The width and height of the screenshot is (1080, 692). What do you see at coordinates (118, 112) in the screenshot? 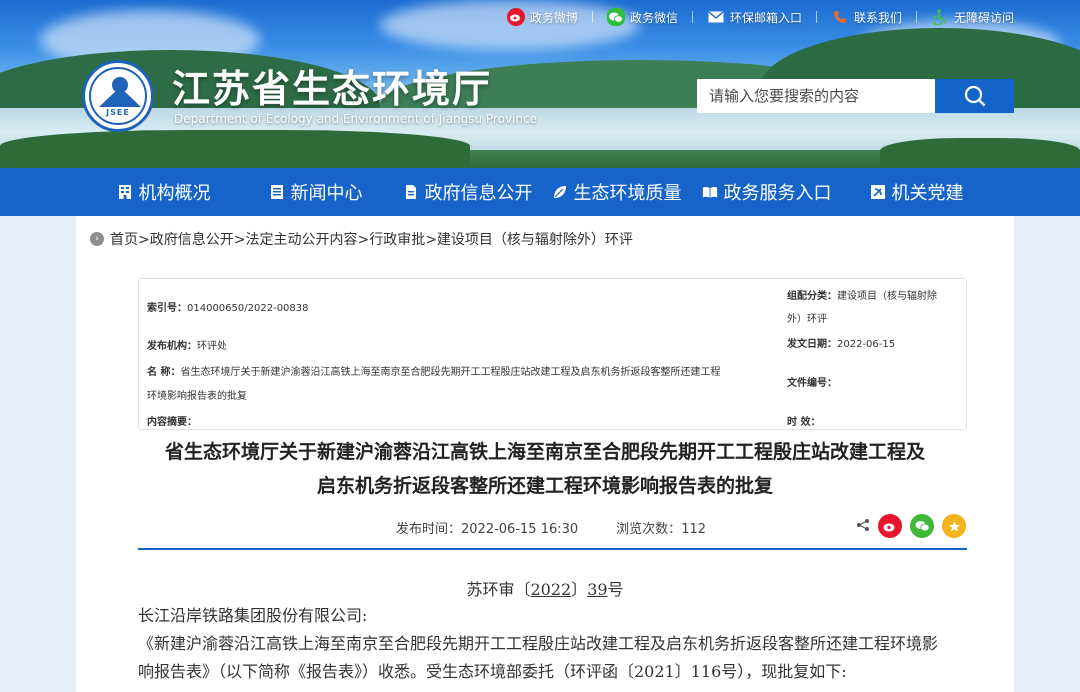
I see `logo-text: JSEE` at bounding box center [118, 112].